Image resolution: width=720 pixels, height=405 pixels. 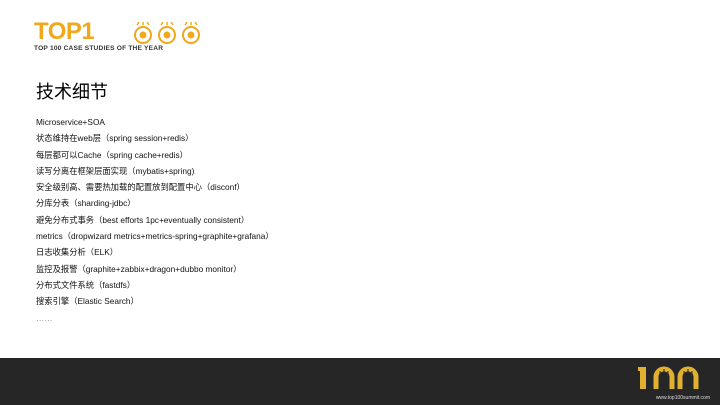 I want to click on list-item: 分布式文件系统（fastdfs）, so click(x=86, y=284).